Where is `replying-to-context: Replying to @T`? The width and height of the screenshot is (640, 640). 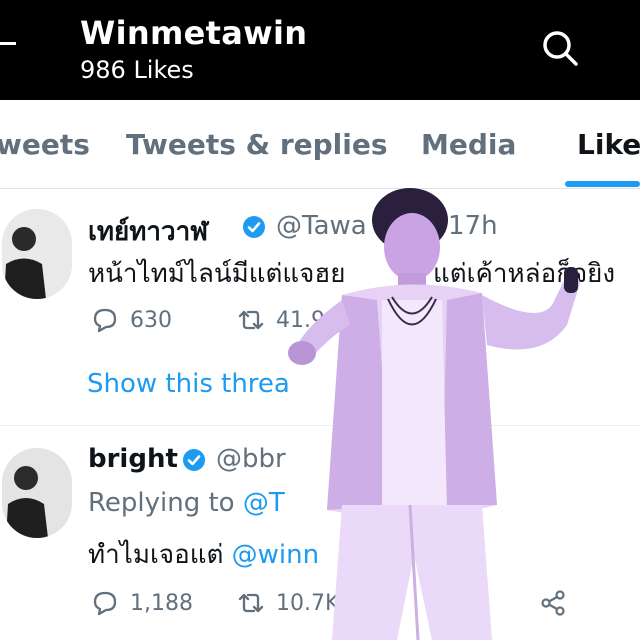
replying-to-context: Replying to @T is located at coordinates (186, 503).